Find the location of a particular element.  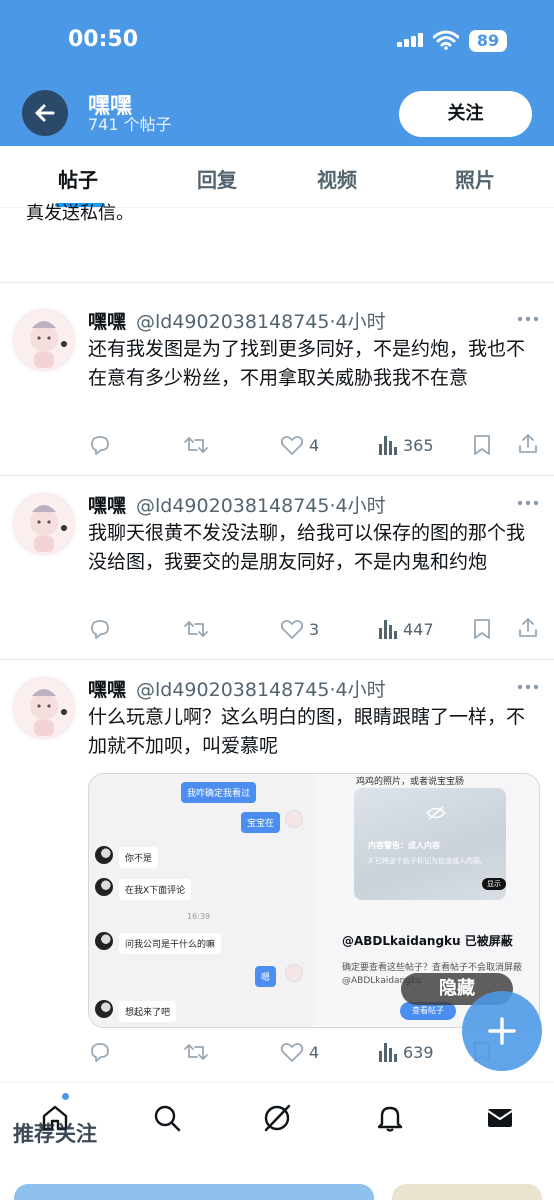

profile-header: 00:50 89 嘿嘿 741 个帖子 关注 is located at coordinates (277, 73).